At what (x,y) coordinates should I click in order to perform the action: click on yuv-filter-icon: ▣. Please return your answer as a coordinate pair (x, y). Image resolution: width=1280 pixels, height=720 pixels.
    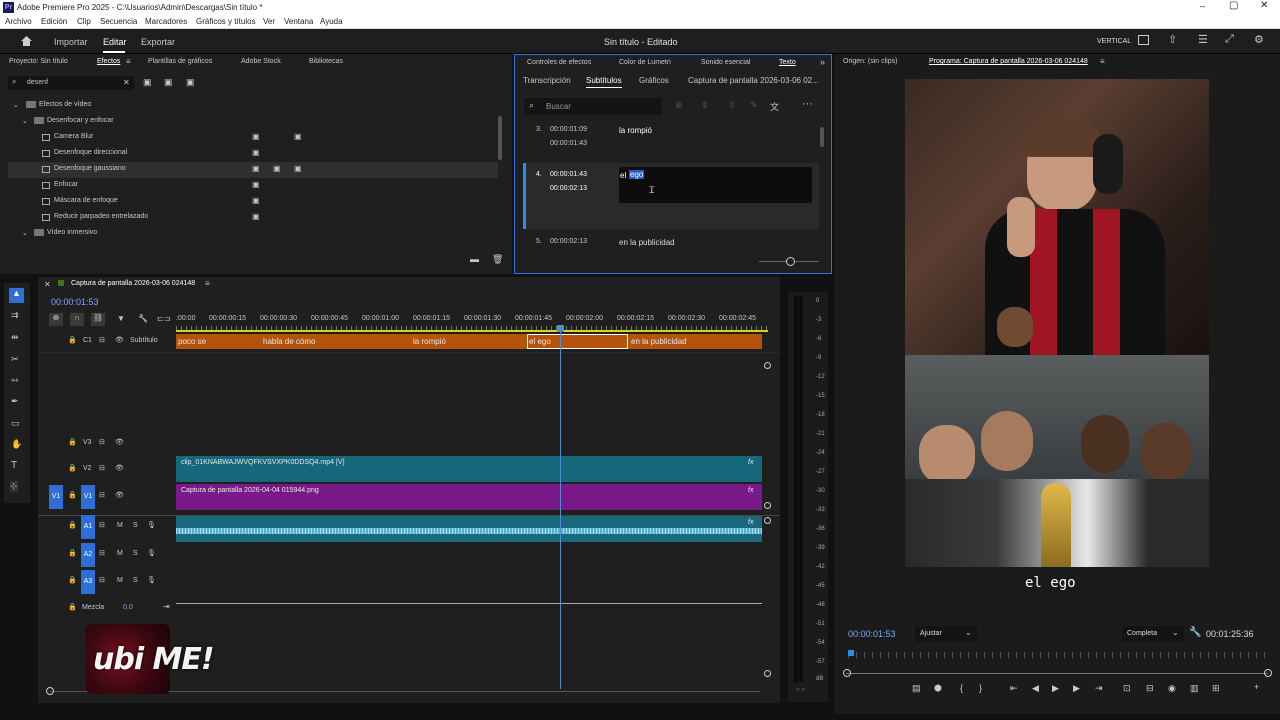
    Looking at the image, I should click on (190, 82).